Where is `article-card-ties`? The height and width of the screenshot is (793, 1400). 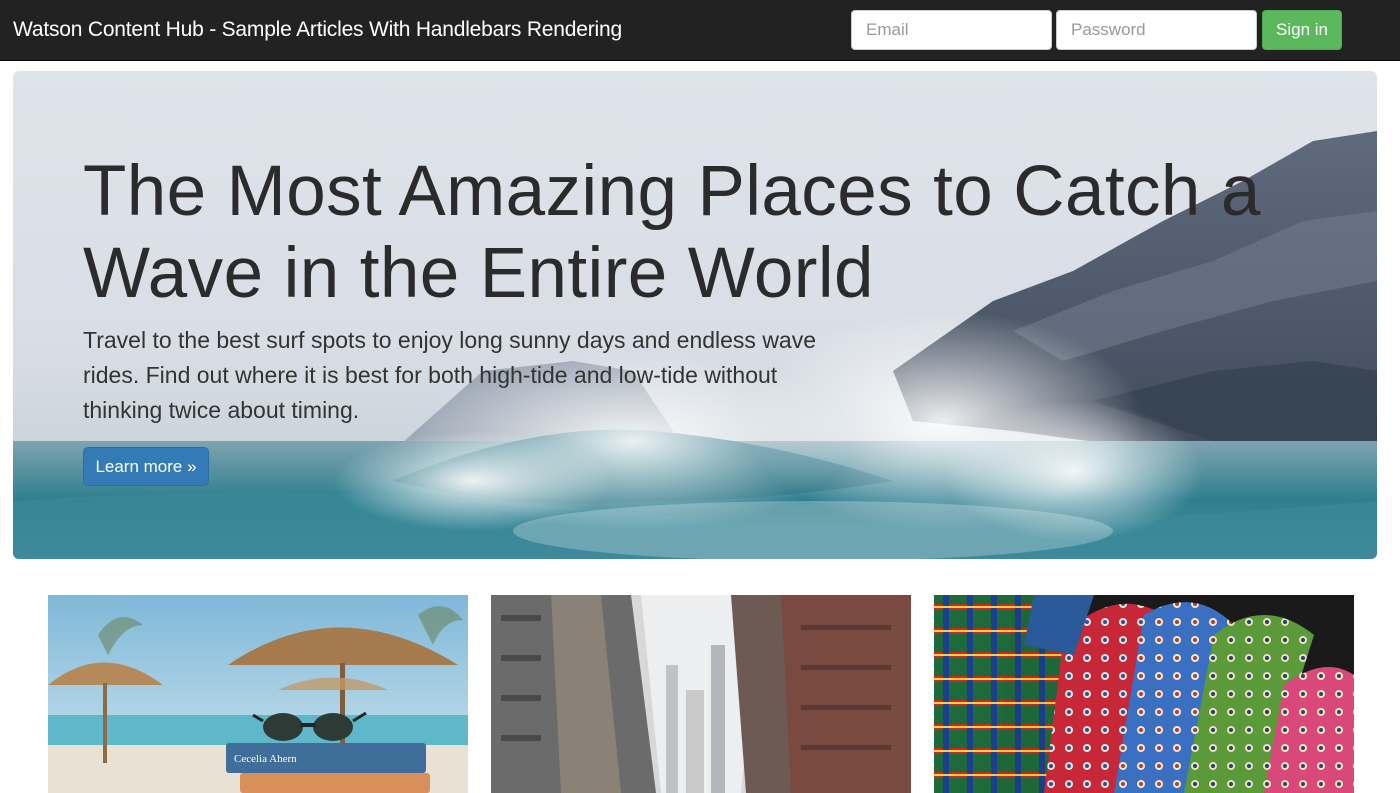
article-card-ties is located at coordinates (1144, 694).